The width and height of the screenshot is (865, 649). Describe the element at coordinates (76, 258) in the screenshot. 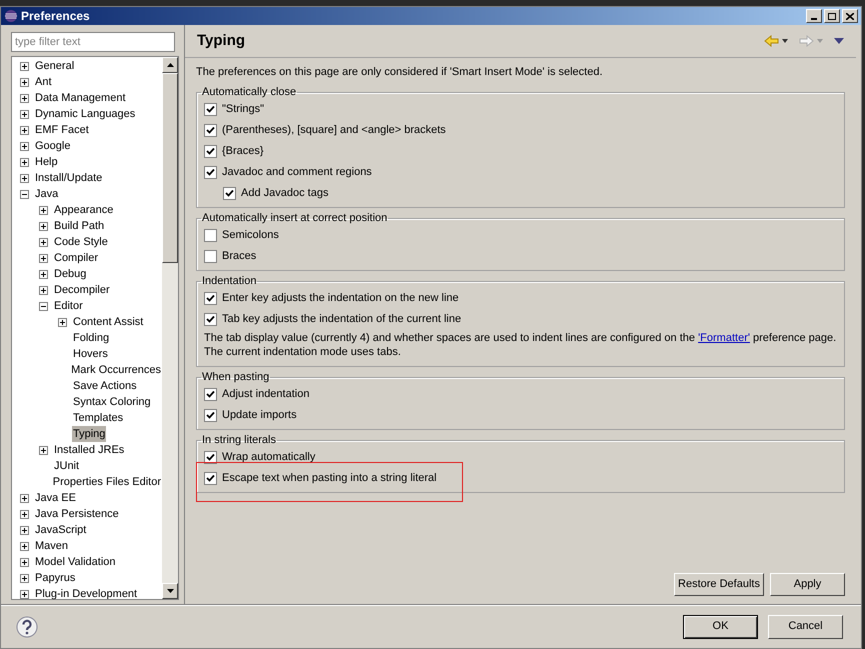

I see `tree-item: Compiler` at that location.